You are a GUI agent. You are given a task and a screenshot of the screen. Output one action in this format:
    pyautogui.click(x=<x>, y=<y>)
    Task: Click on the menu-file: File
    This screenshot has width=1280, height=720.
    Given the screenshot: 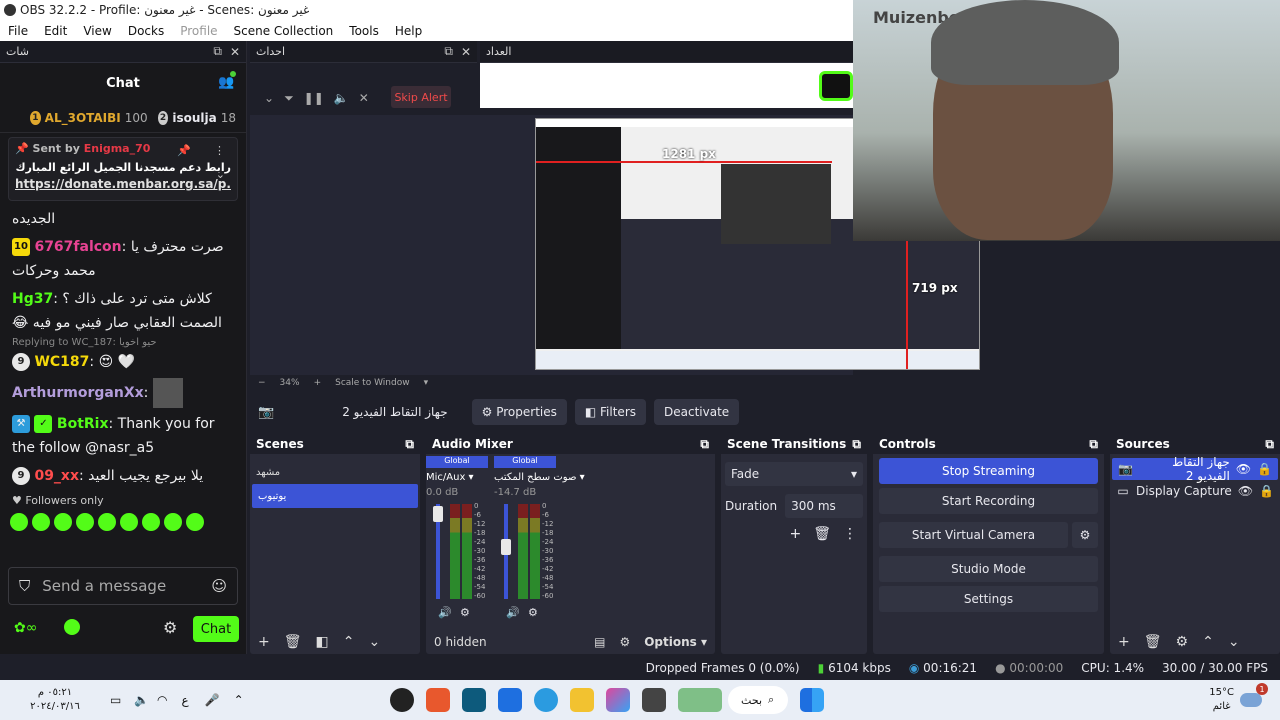 What is the action you would take?
    pyautogui.click(x=18, y=31)
    